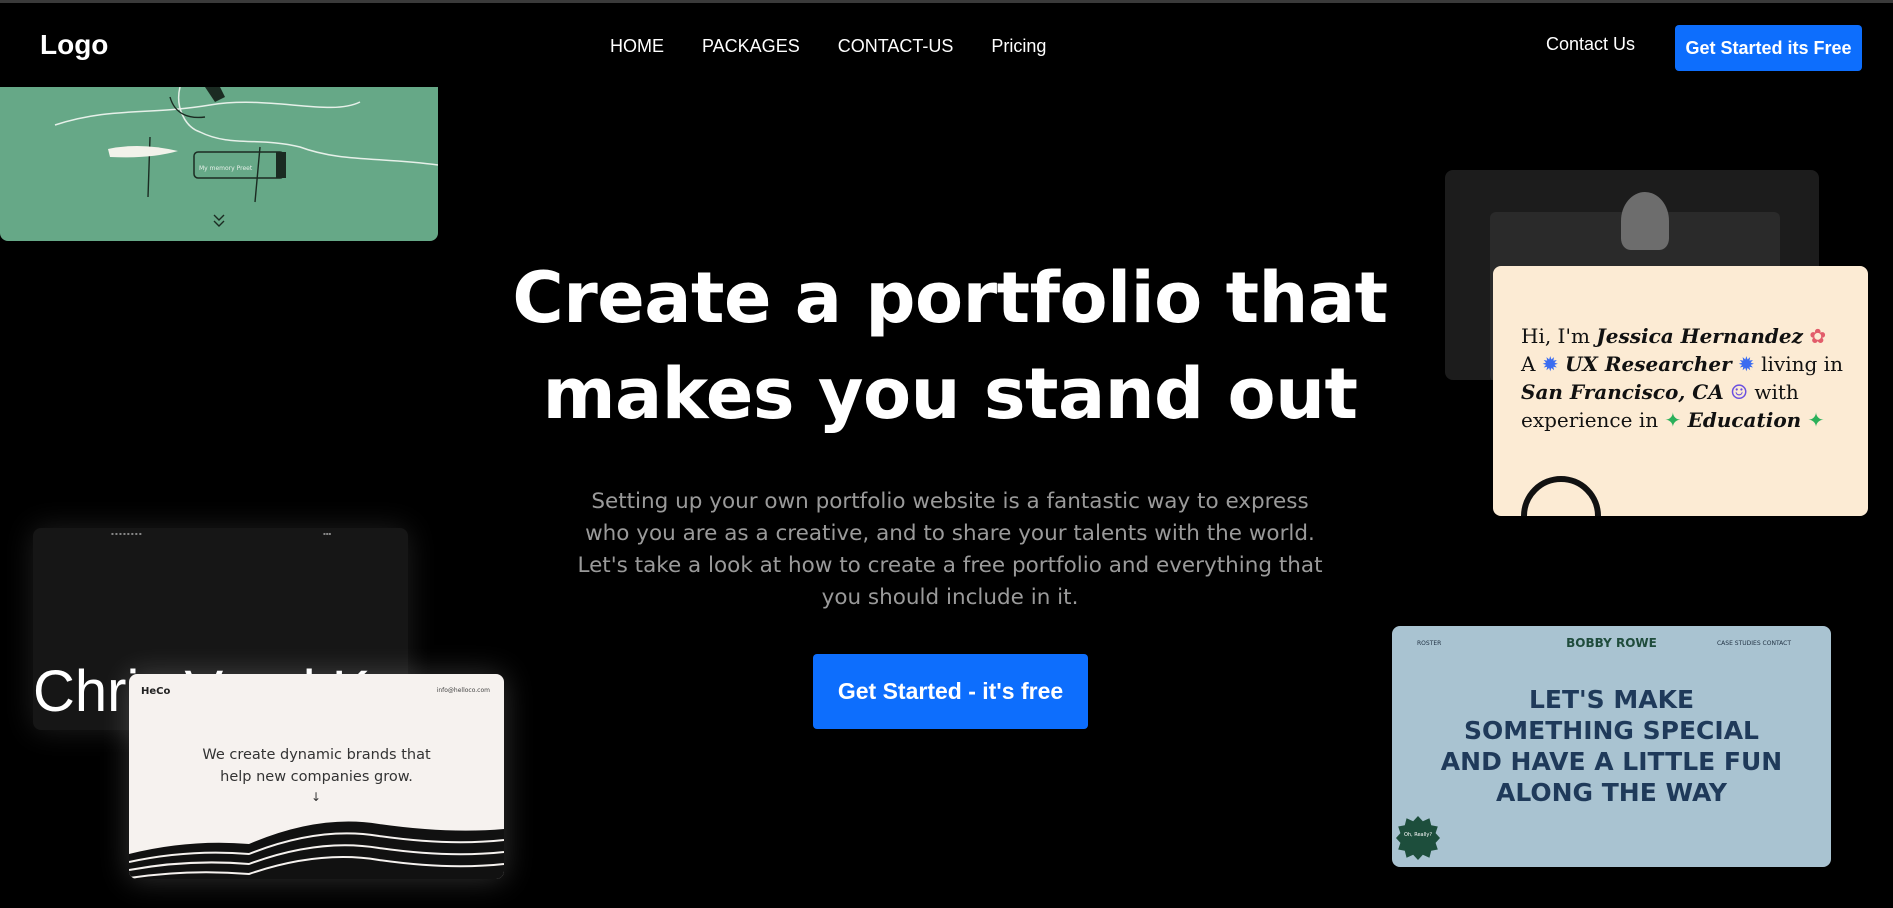  What do you see at coordinates (316, 797) in the screenshot?
I see `arrow-down-icon: ↓` at bounding box center [316, 797].